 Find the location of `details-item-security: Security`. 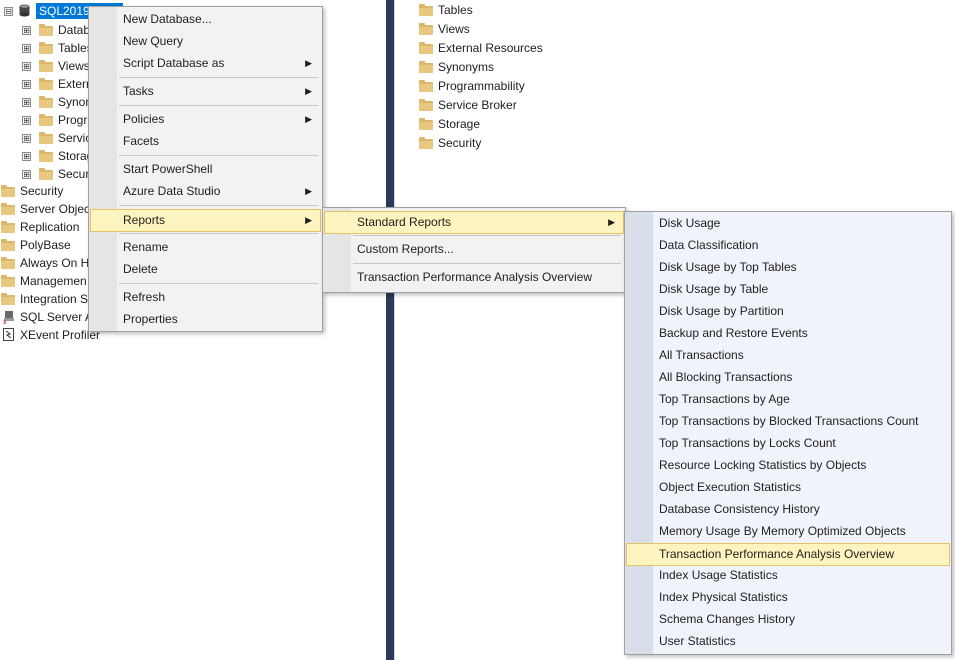

details-item-security: Security is located at coordinates (518, 143).